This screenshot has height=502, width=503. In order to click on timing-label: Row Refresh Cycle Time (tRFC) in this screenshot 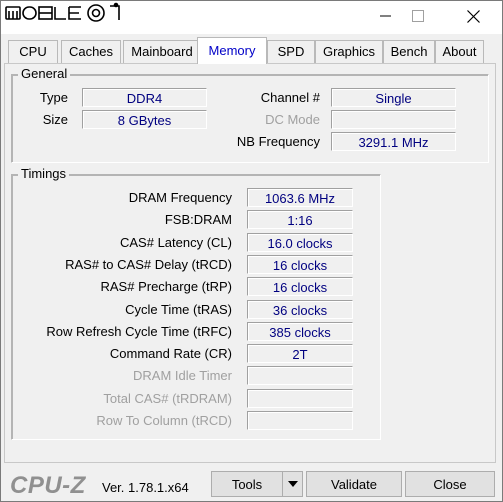, I will do `click(139, 331)`.